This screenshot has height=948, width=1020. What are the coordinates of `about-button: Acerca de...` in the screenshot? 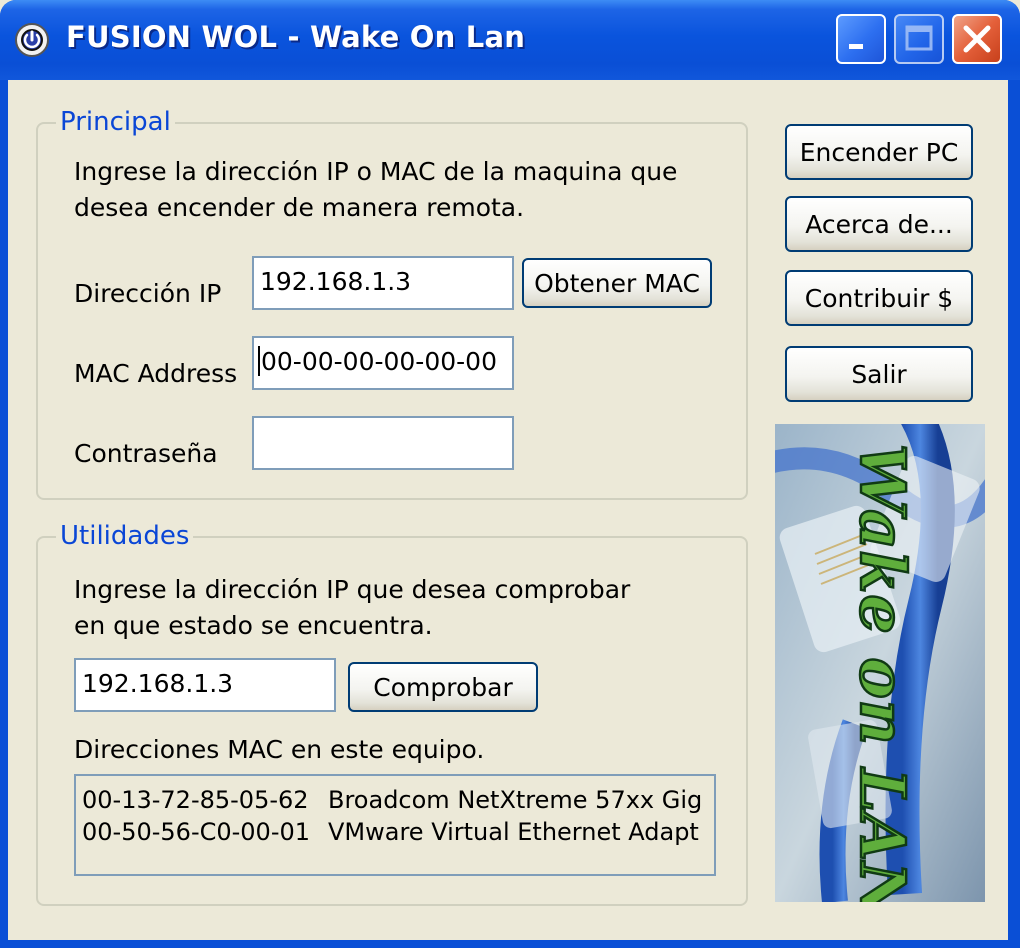 It's located at (879, 224).